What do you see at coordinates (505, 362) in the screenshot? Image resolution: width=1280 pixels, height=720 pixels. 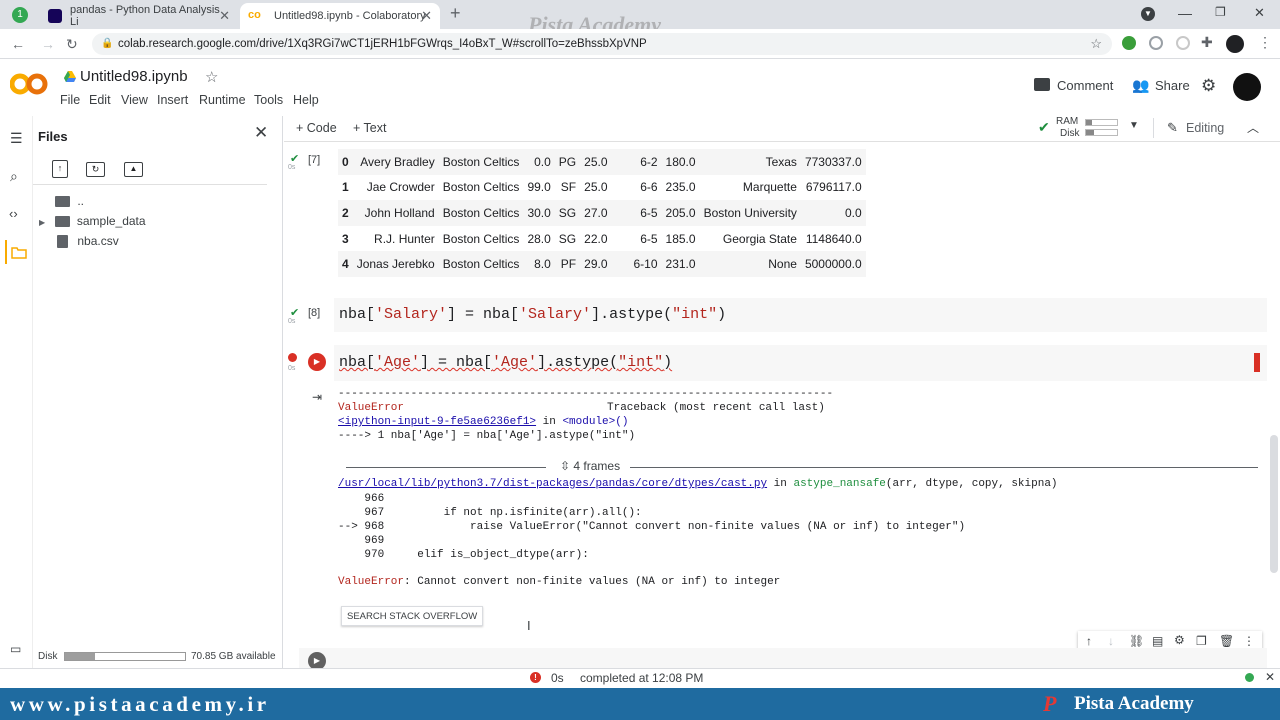 I see `code-line: nba['Age'] = nba['Age'].astype("int")` at bounding box center [505, 362].